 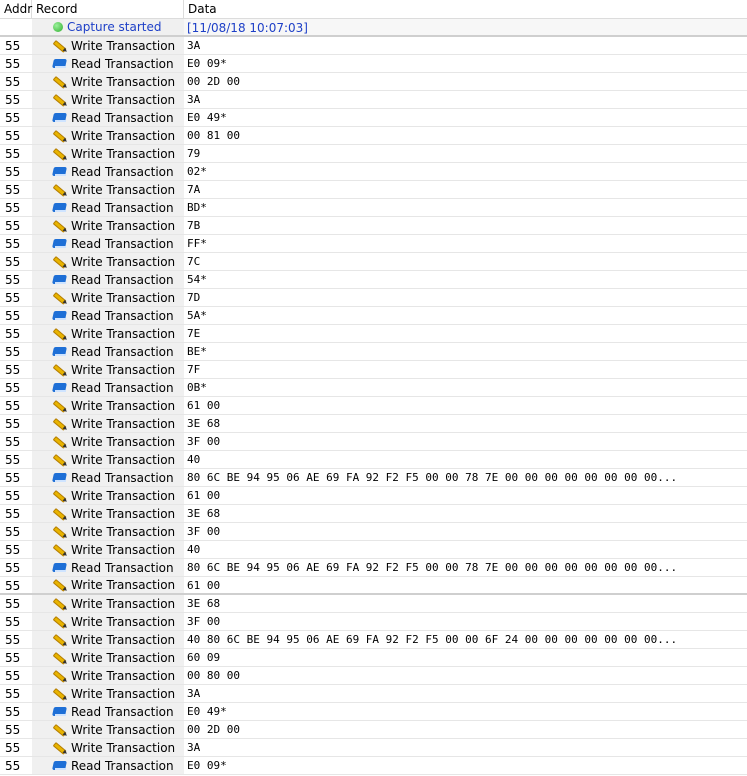 What do you see at coordinates (213, 135) in the screenshot?
I see `row-data: 00 81 00` at bounding box center [213, 135].